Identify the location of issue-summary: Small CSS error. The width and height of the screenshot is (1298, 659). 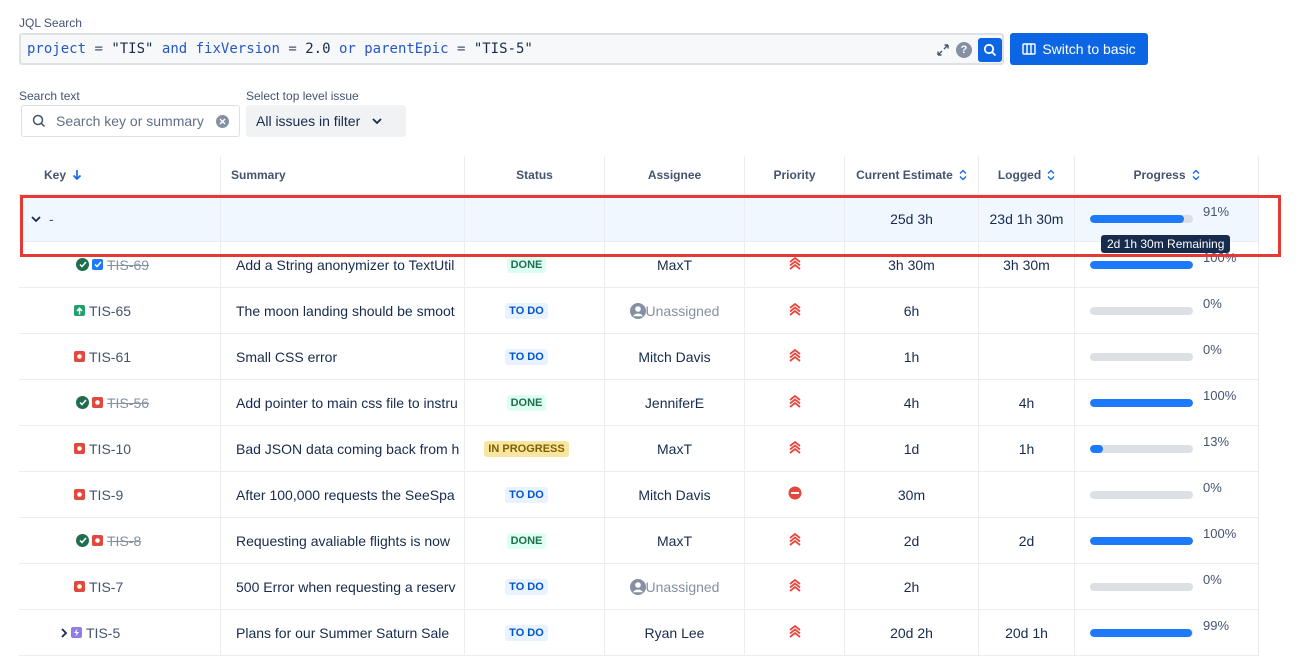
(286, 357).